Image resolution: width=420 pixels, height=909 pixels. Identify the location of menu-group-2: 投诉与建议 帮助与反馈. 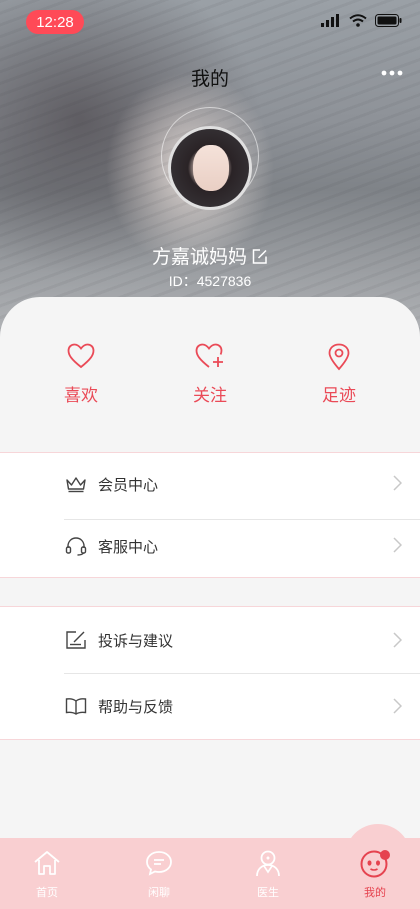
(210, 673).